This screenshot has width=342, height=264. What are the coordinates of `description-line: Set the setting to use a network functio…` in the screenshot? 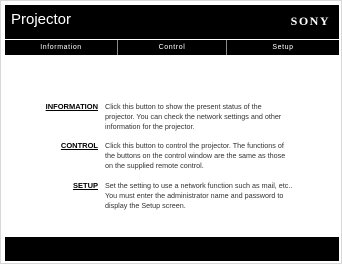 It's located at (199, 185).